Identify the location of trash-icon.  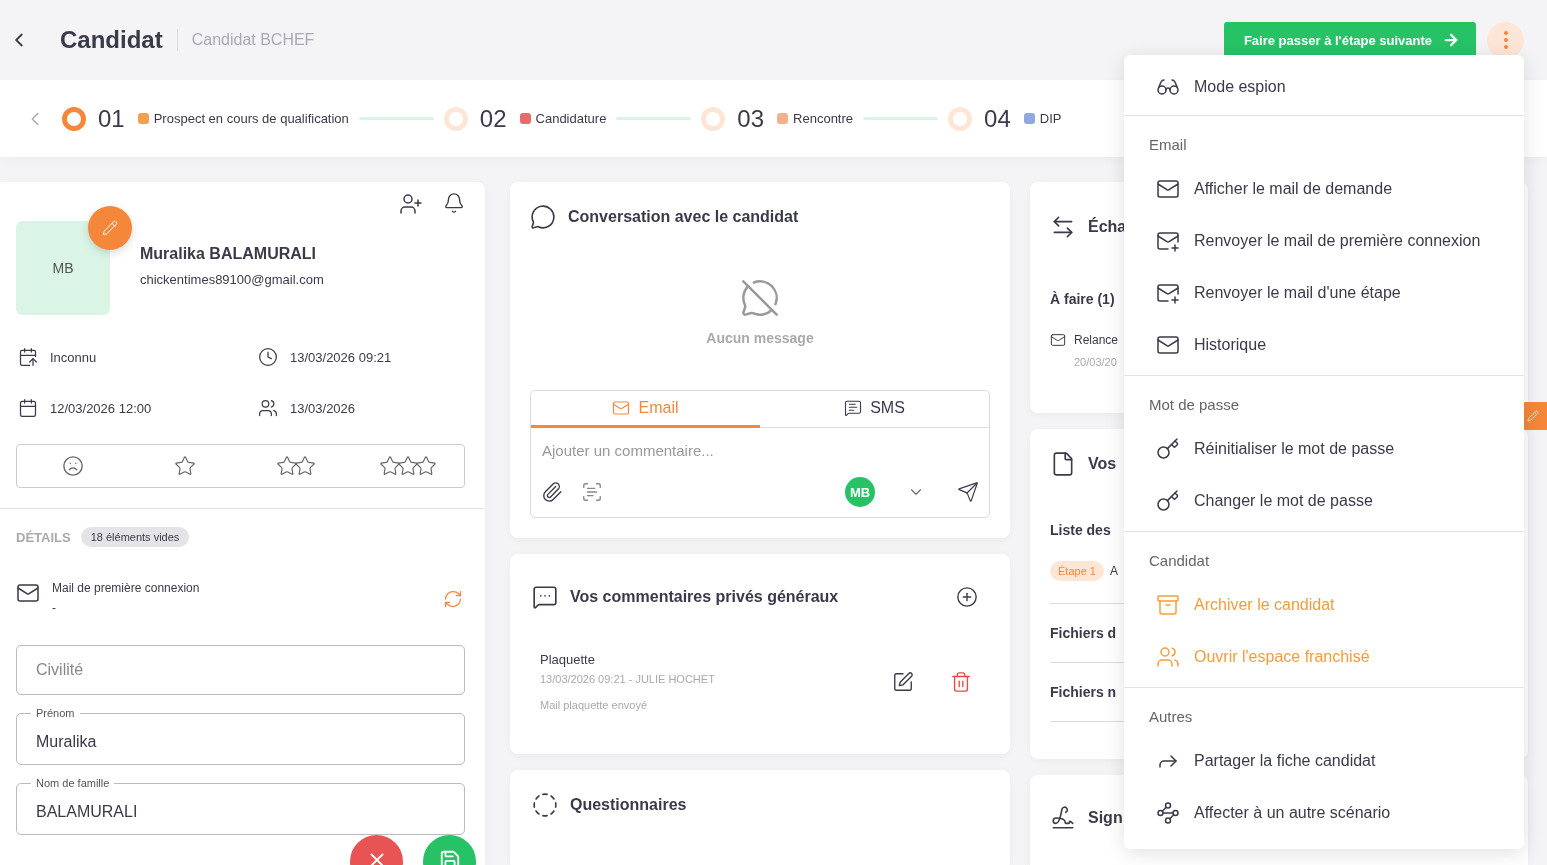
(961, 681).